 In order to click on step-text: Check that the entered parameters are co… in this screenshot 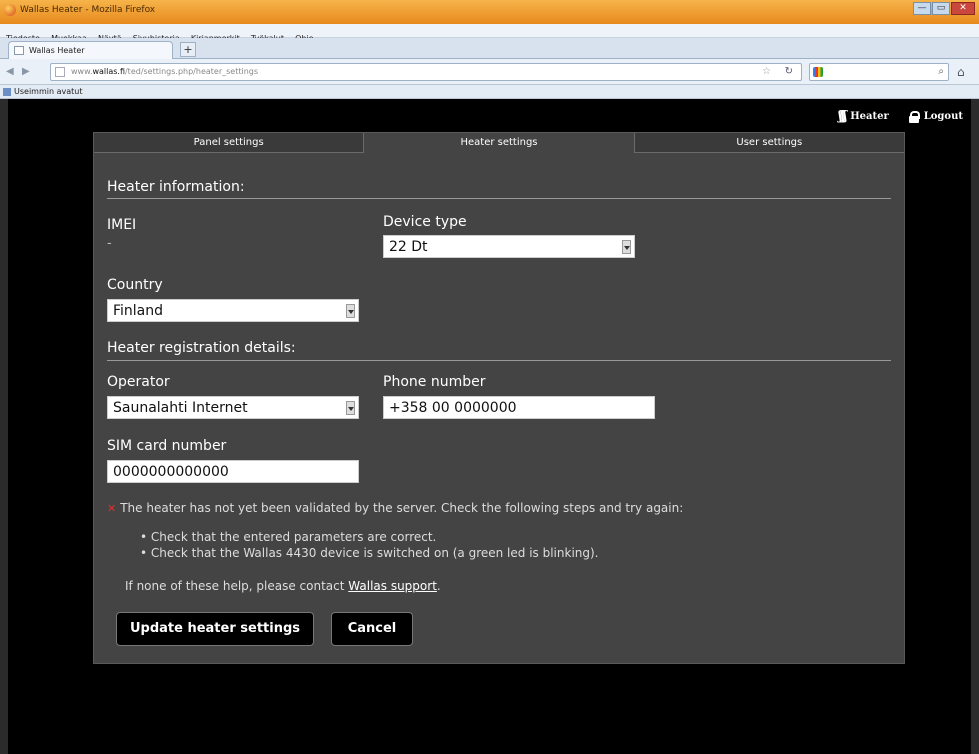, I will do `click(293, 537)`.